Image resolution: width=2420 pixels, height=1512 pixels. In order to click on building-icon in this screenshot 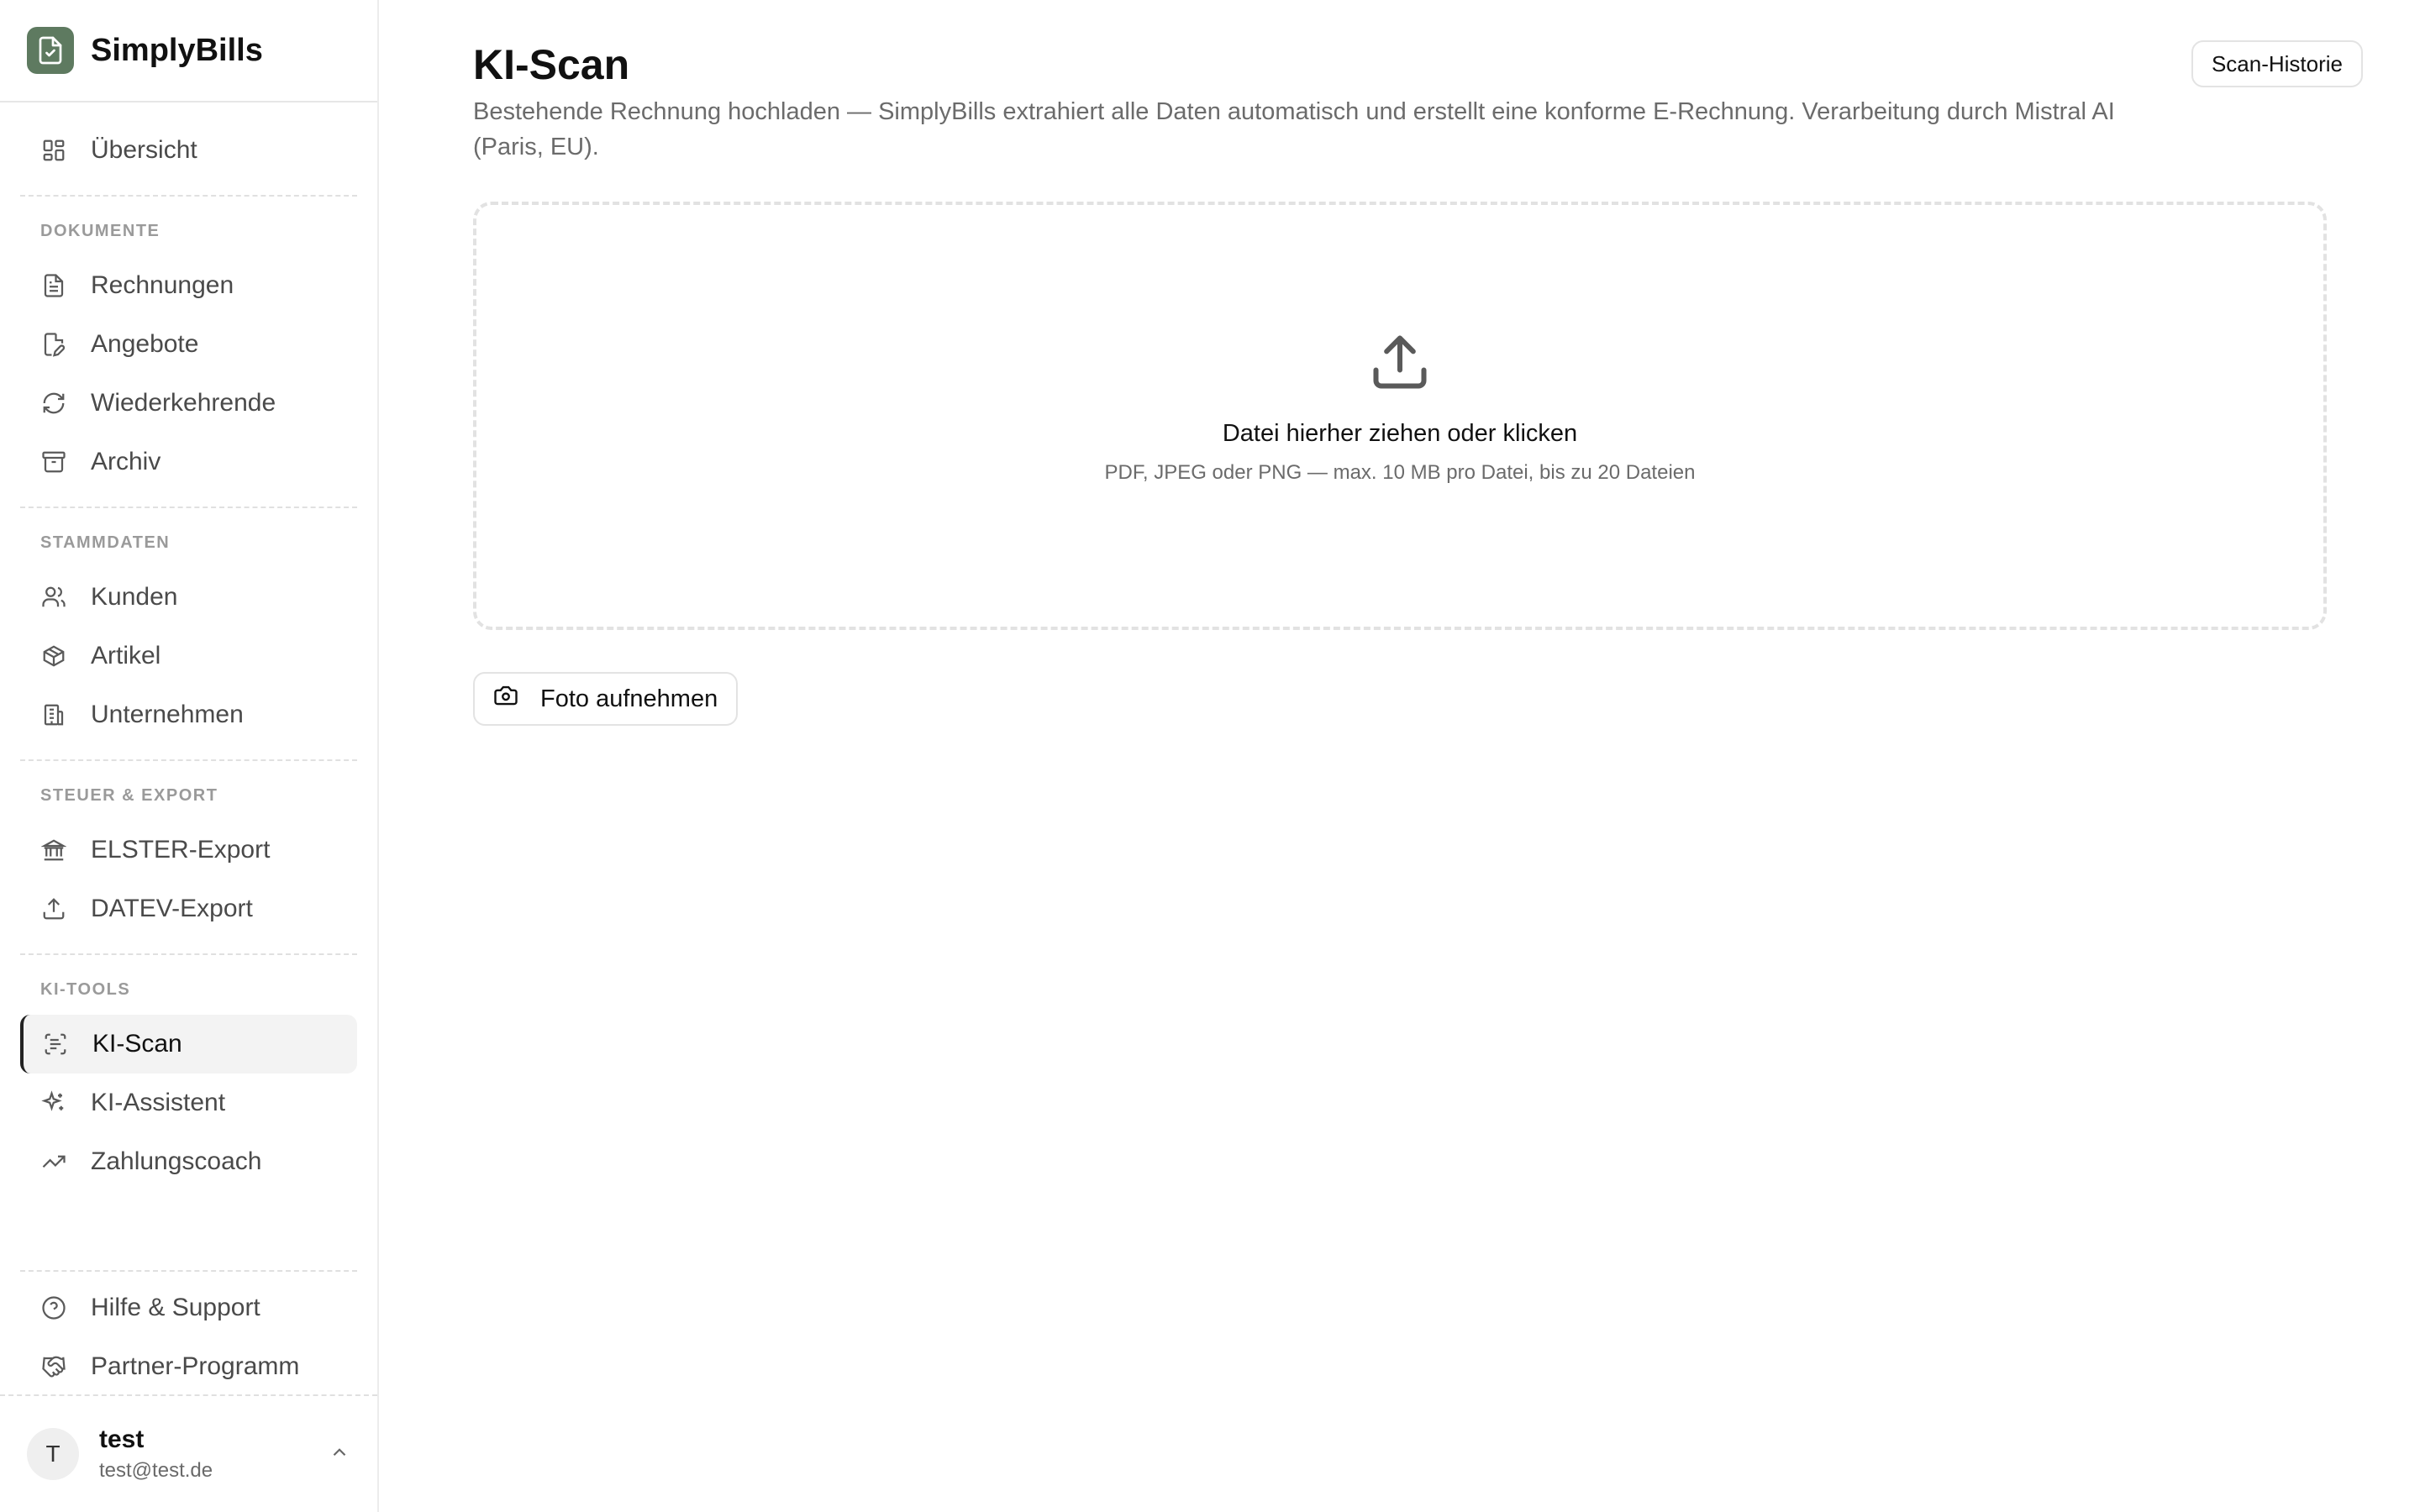, I will do `click(53, 714)`.